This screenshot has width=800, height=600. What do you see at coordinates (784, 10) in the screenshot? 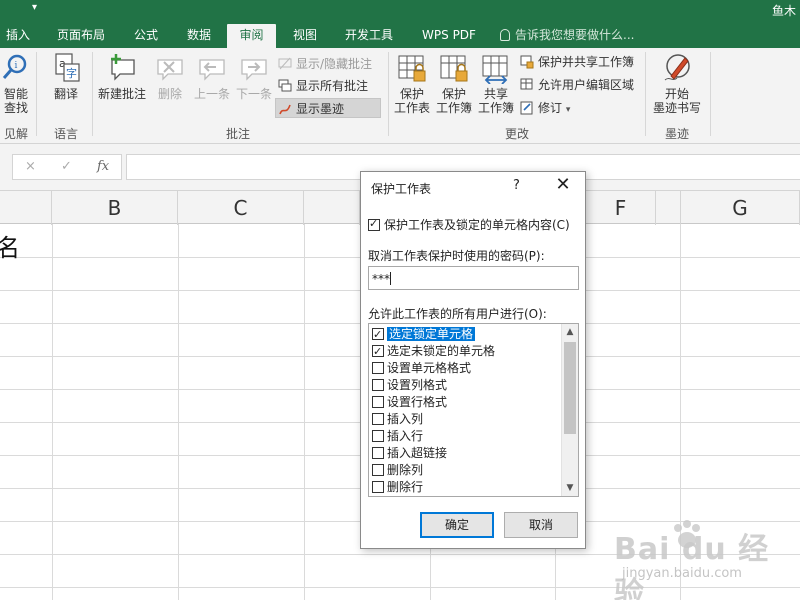
I see `user-name: 鱼木` at bounding box center [784, 10].